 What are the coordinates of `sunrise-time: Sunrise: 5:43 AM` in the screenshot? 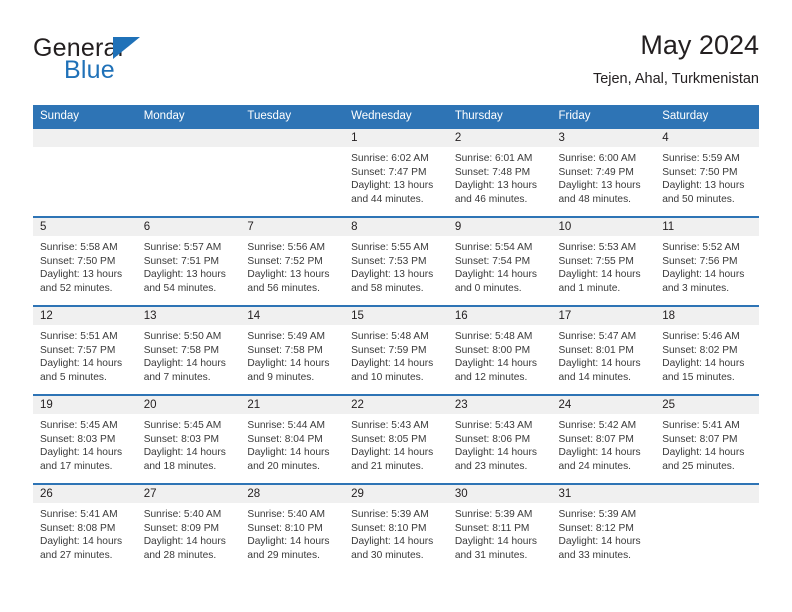 It's located at (390, 425).